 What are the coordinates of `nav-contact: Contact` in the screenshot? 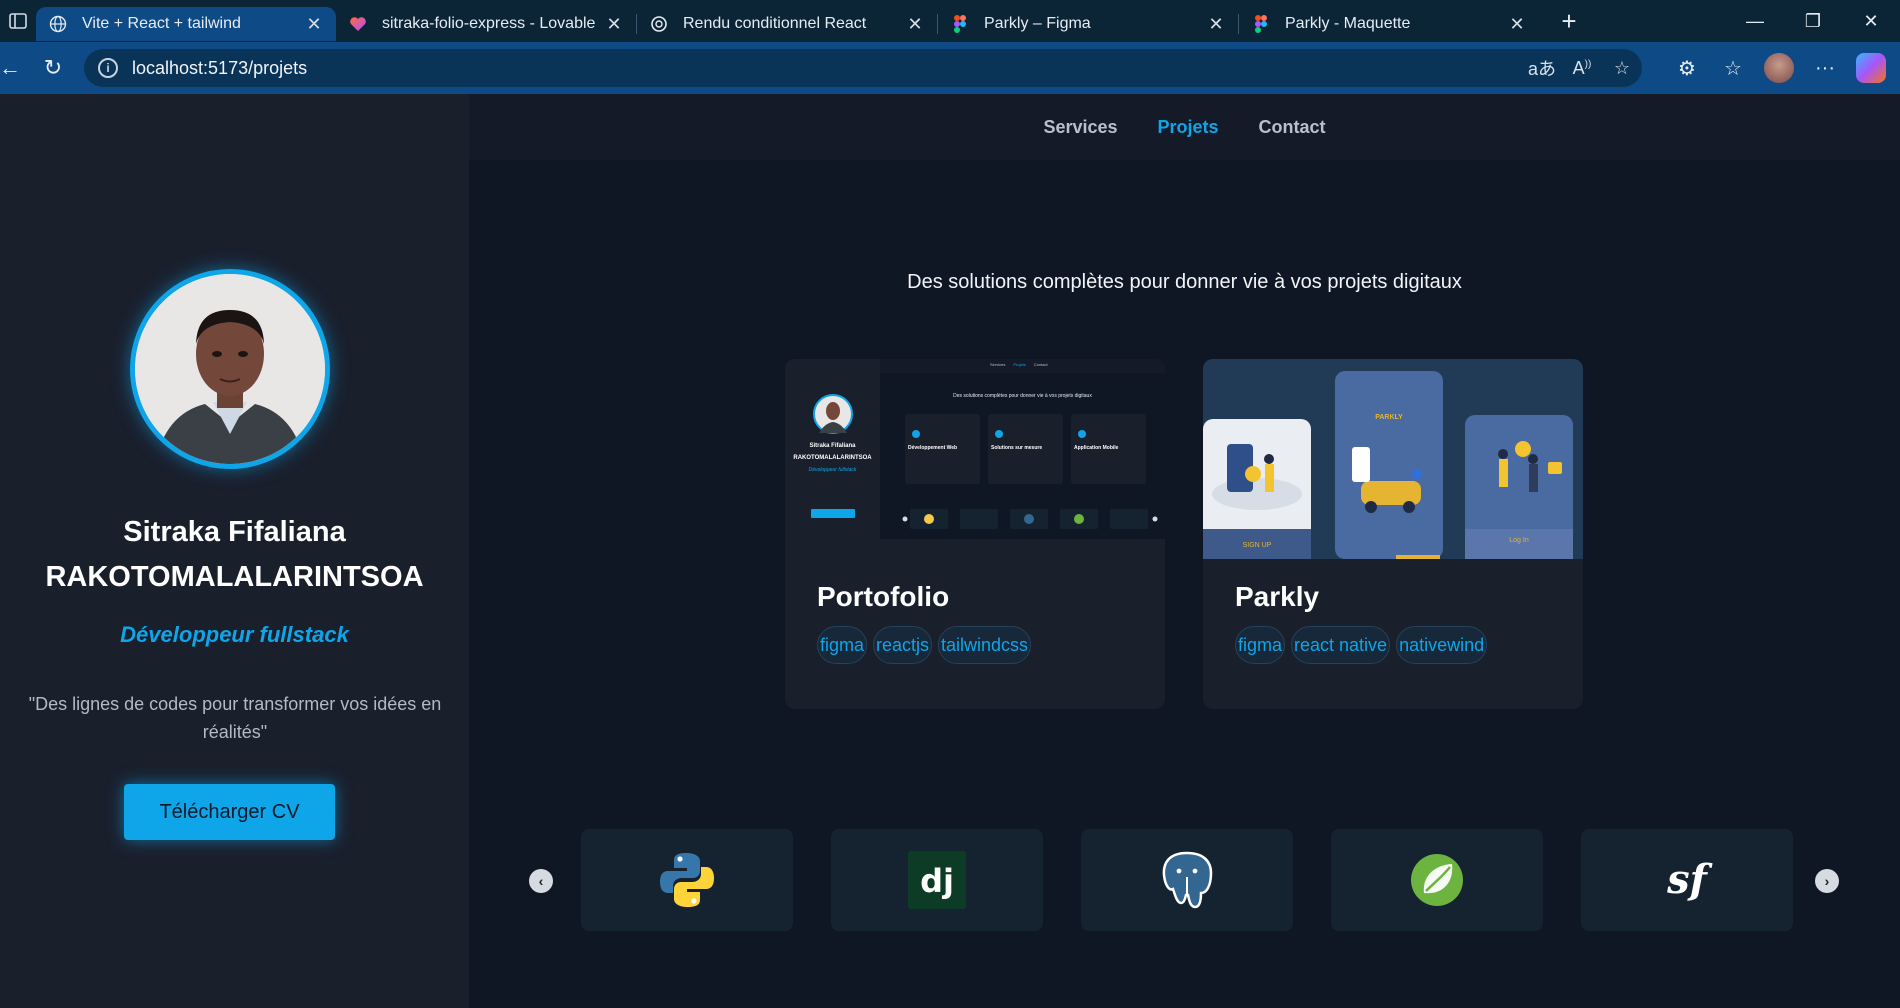 It's located at (1292, 127).